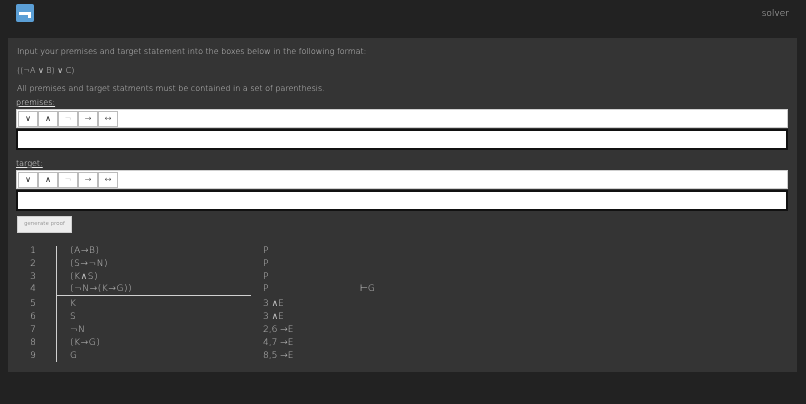 Image resolution: width=806 pixels, height=404 pixels. What do you see at coordinates (278, 343) in the screenshot?
I see `line-justification: 4,7 →E` at bounding box center [278, 343].